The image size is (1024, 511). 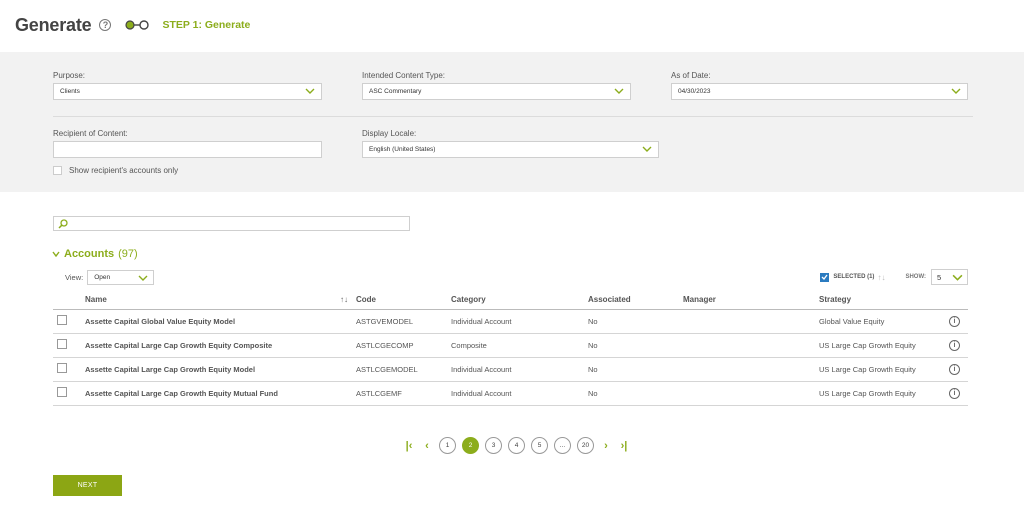 I want to click on view-filter: View: Open, so click(x=110, y=277).